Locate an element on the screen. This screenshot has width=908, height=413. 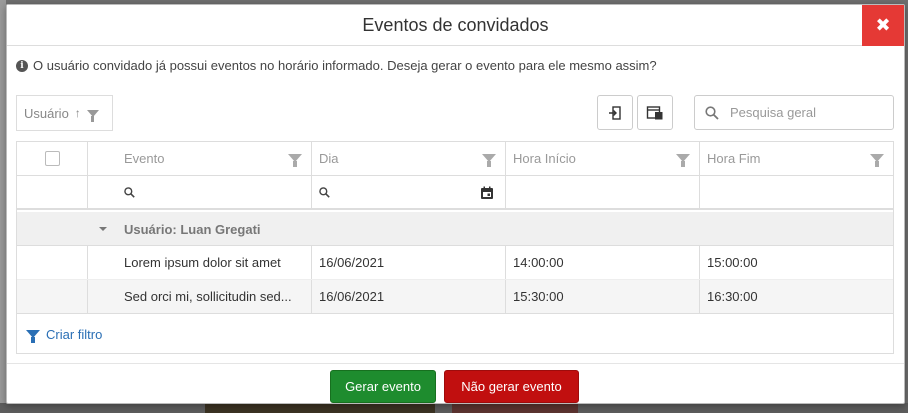
cell-hora-fim: 16:30:00 is located at coordinates (732, 296).